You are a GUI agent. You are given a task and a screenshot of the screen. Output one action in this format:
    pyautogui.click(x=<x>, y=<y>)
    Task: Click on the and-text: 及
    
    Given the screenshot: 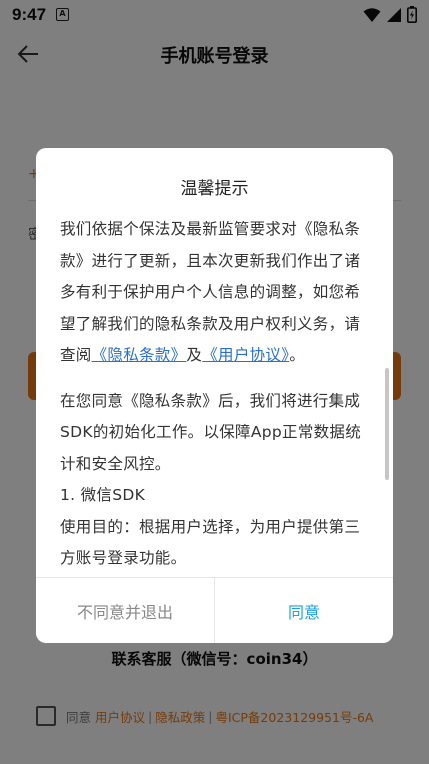 What is the action you would take?
    pyautogui.click(x=194, y=355)
    